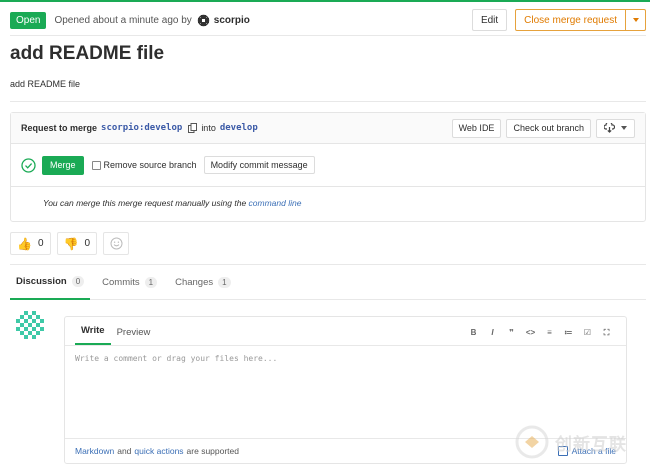 The width and height of the screenshot is (650, 471). What do you see at coordinates (193, 128) in the screenshot?
I see `copy-icon` at bounding box center [193, 128].